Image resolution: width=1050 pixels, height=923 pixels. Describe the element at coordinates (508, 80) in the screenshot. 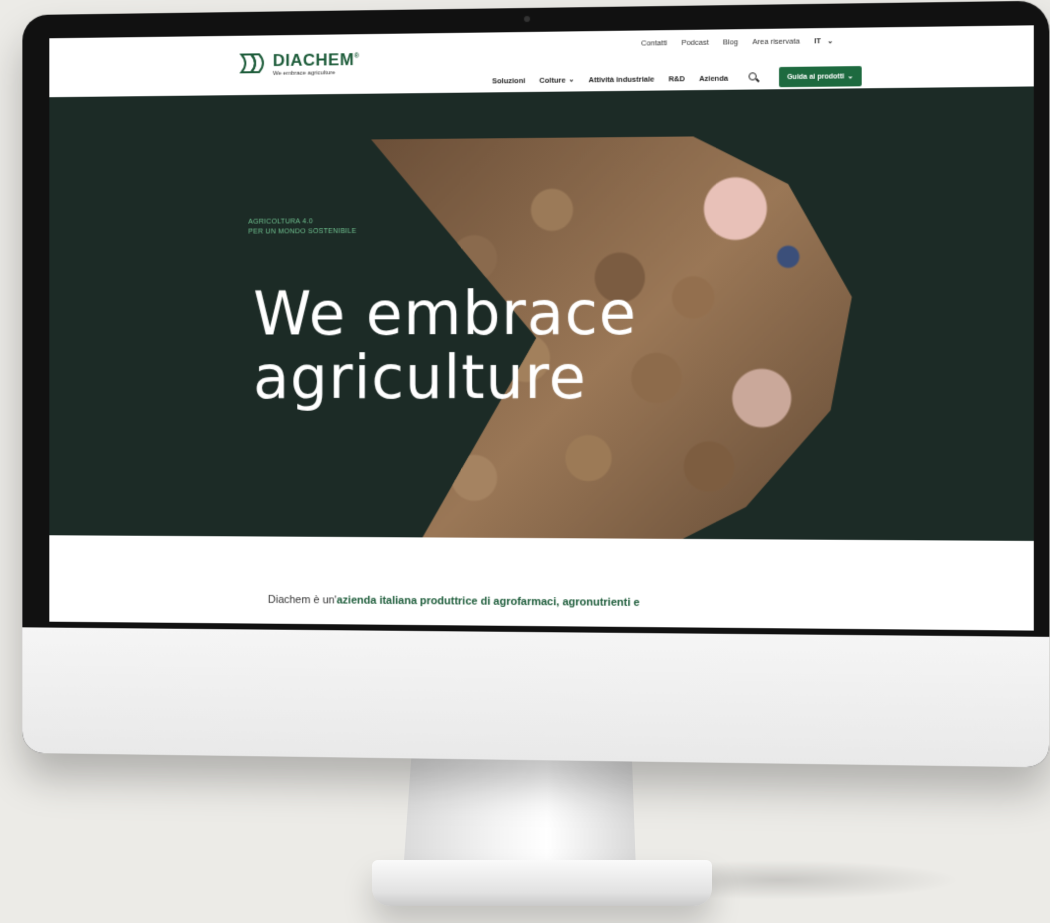

I see `nav-item-soluzioni: Soluzioni` at that location.